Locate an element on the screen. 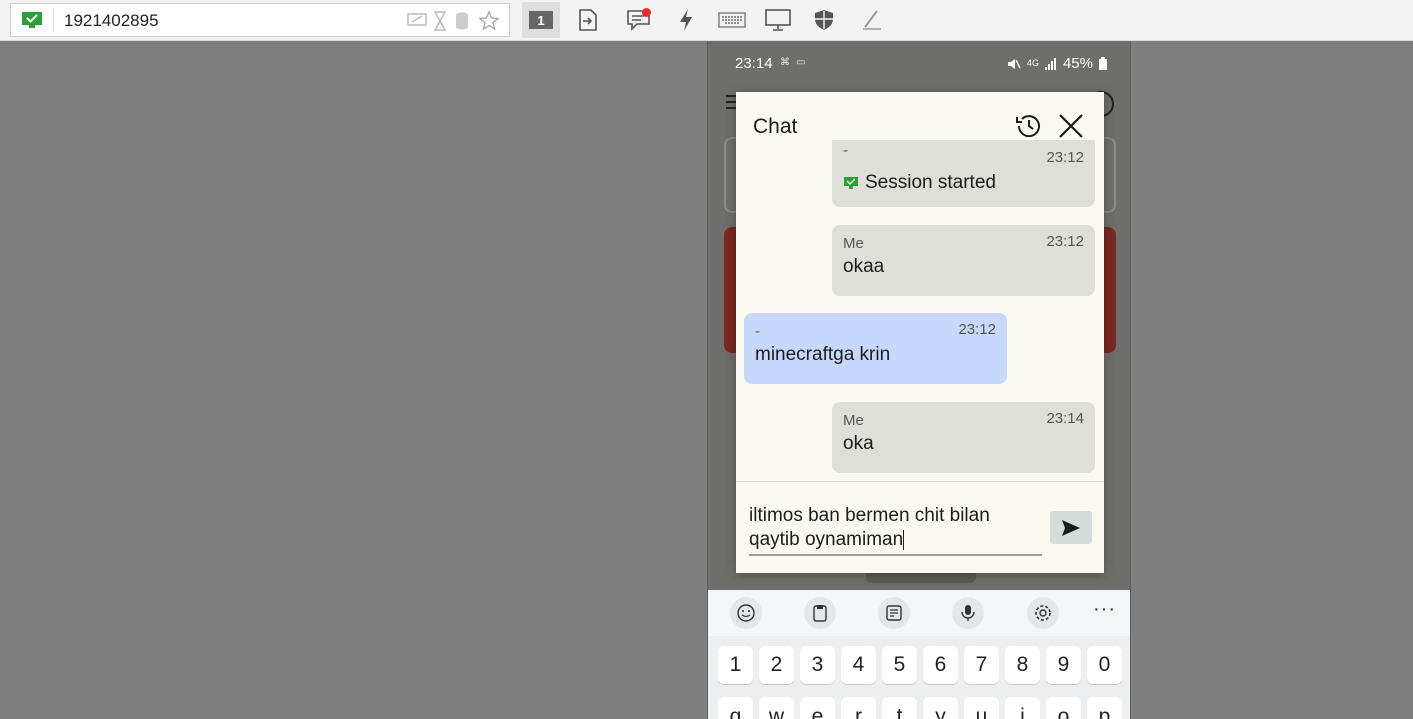  chat-icon is located at coordinates (640, 20).